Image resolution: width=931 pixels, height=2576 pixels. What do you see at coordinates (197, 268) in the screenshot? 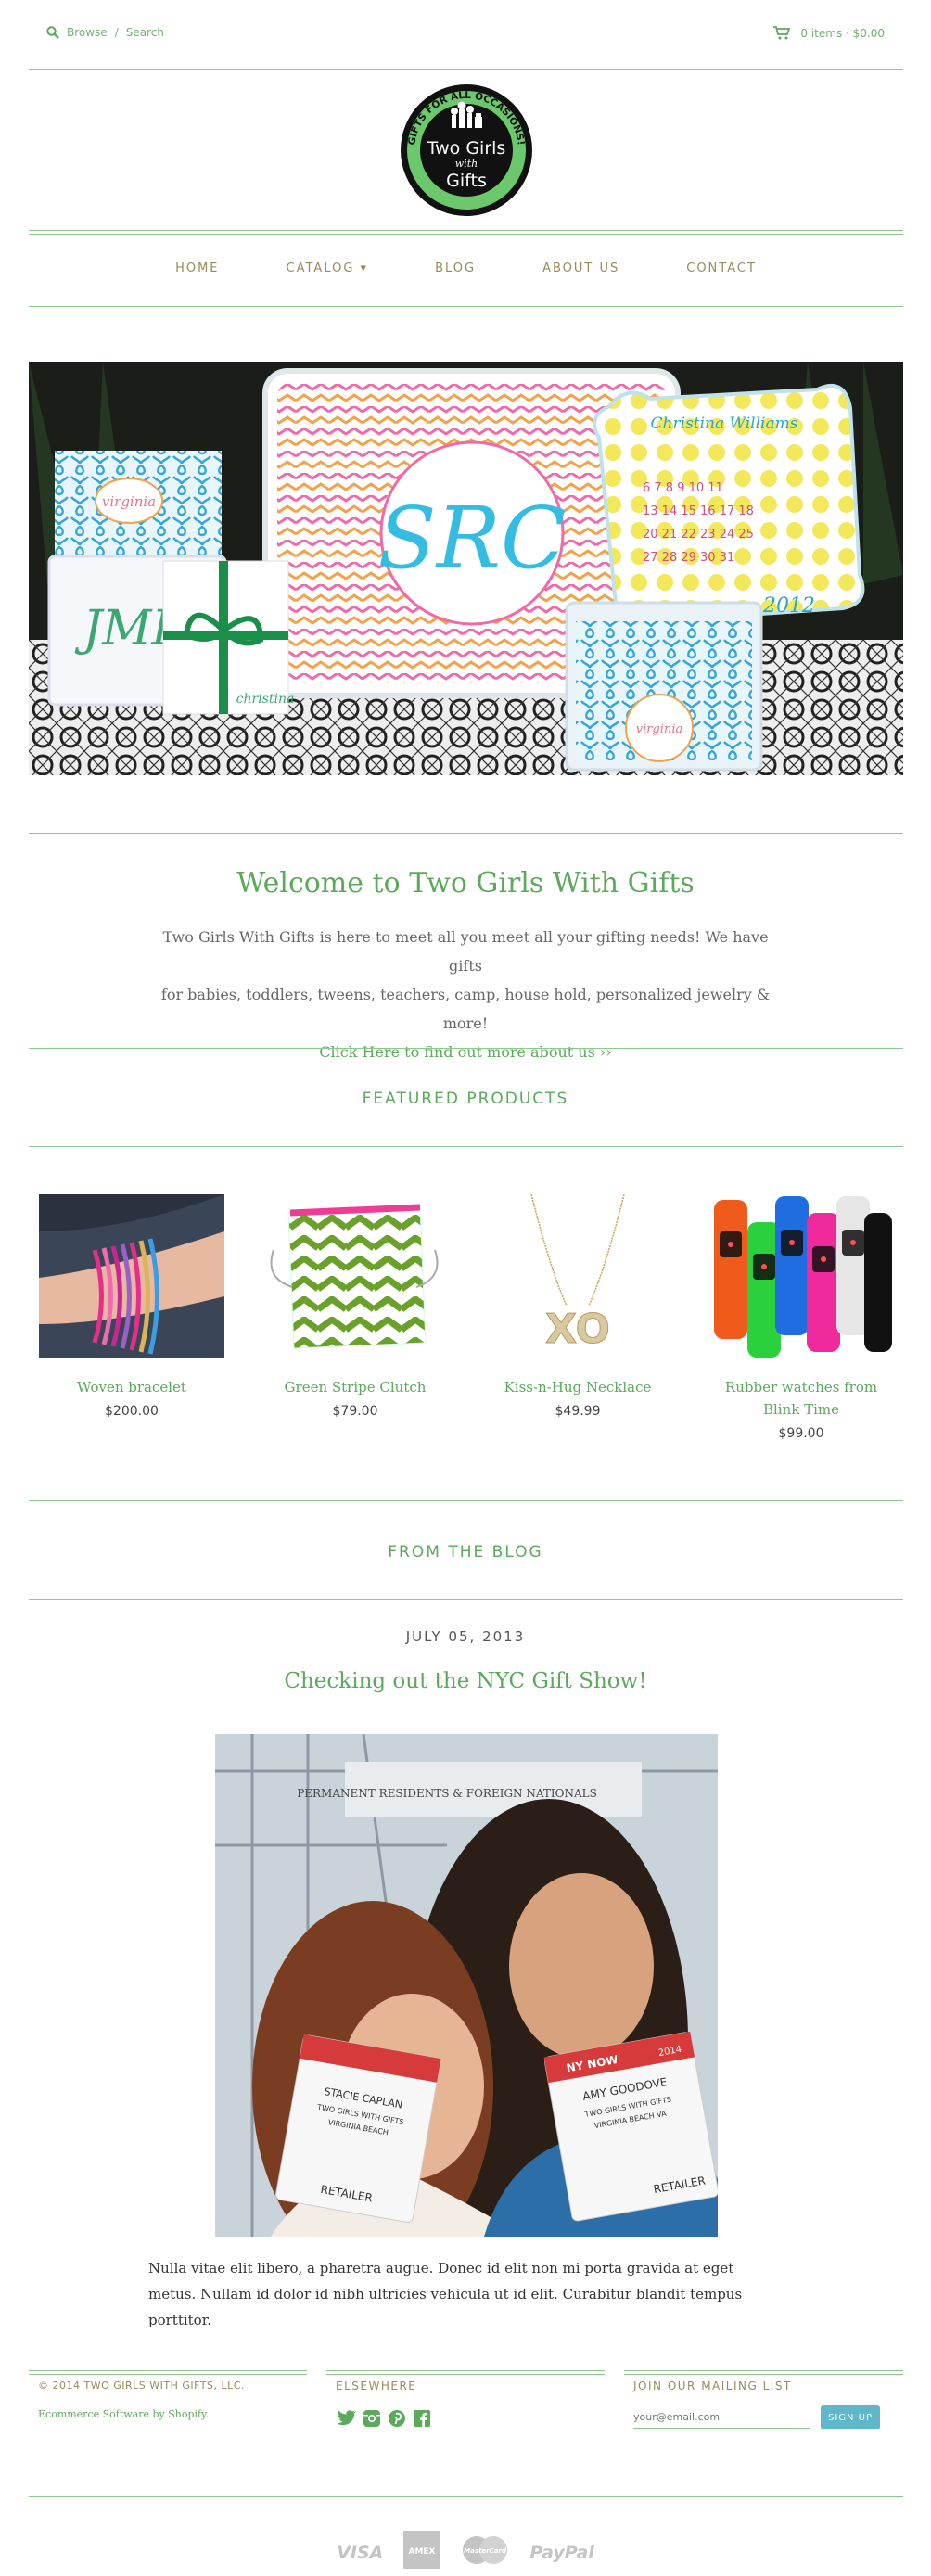
I see `nav-home: HOME` at bounding box center [197, 268].